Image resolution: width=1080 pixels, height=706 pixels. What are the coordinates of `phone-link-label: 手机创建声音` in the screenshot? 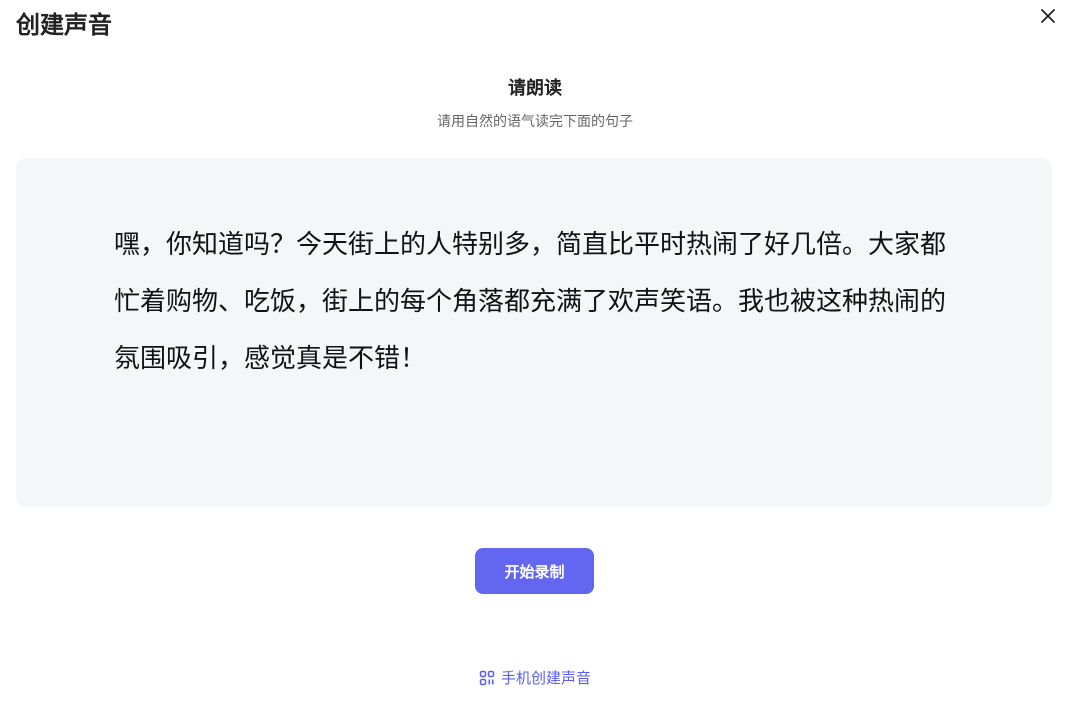 It's located at (545, 678).